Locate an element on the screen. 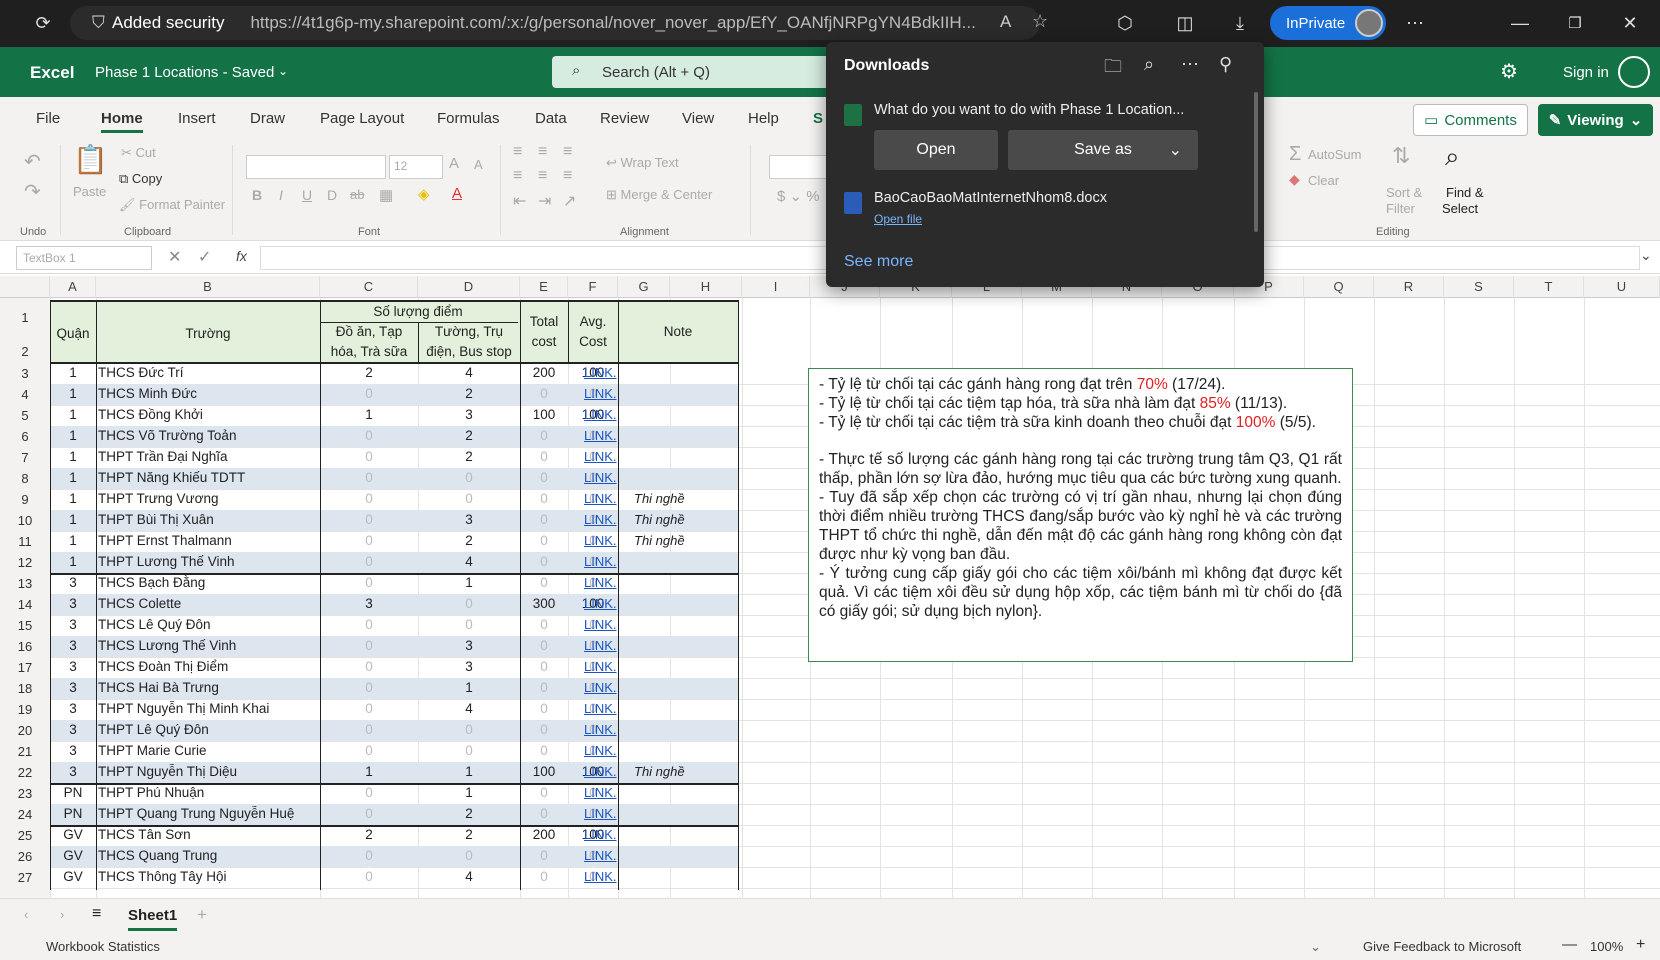 Image resolution: width=1660 pixels, height=960 pixels. shrink-font-icon: A is located at coordinates (478, 164).